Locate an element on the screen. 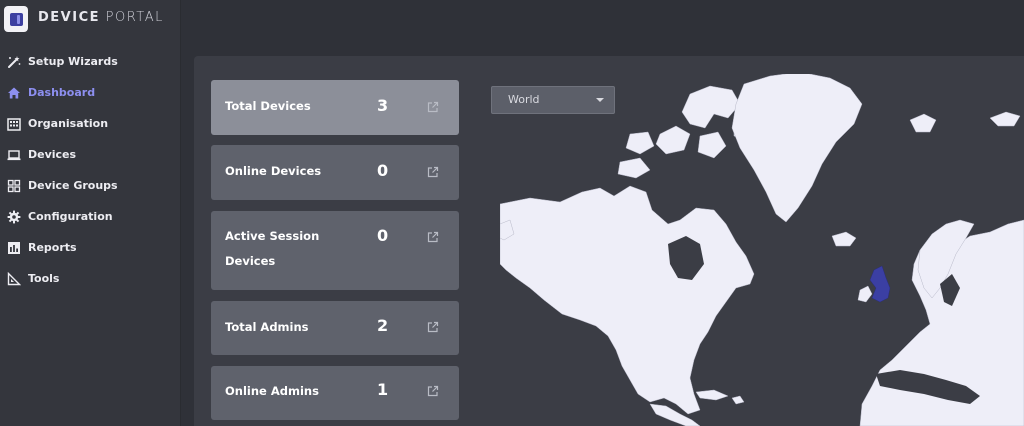  stat-label: Active Session is located at coordinates (272, 236).